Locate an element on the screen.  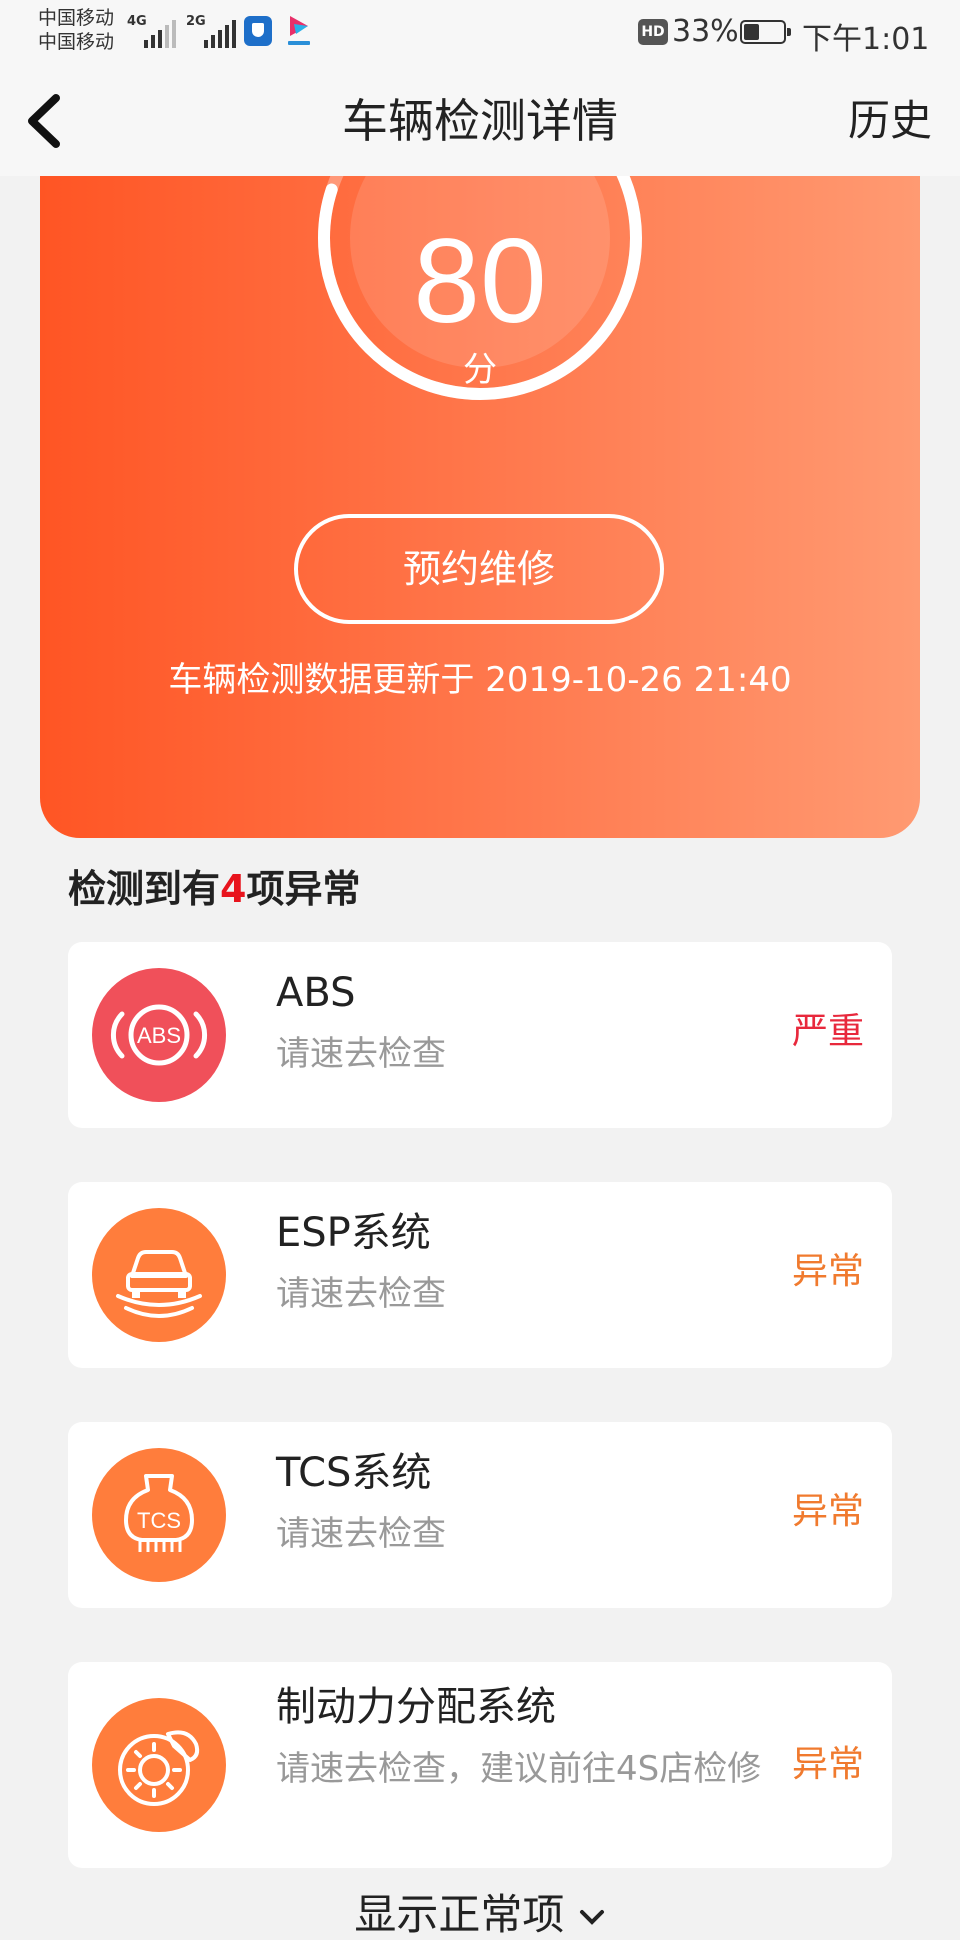
issue-name: ABS is located at coordinates (316, 993).